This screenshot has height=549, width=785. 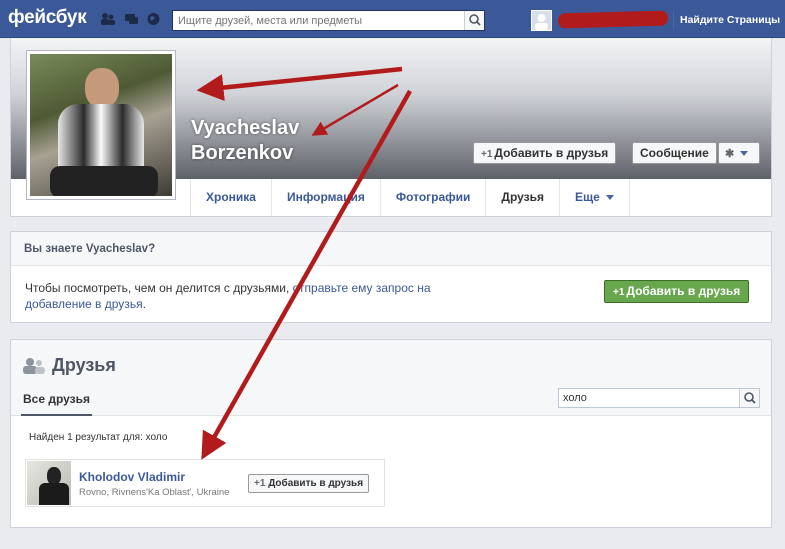 I want to click on tab-more: Еще, so click(x=595, y=197).